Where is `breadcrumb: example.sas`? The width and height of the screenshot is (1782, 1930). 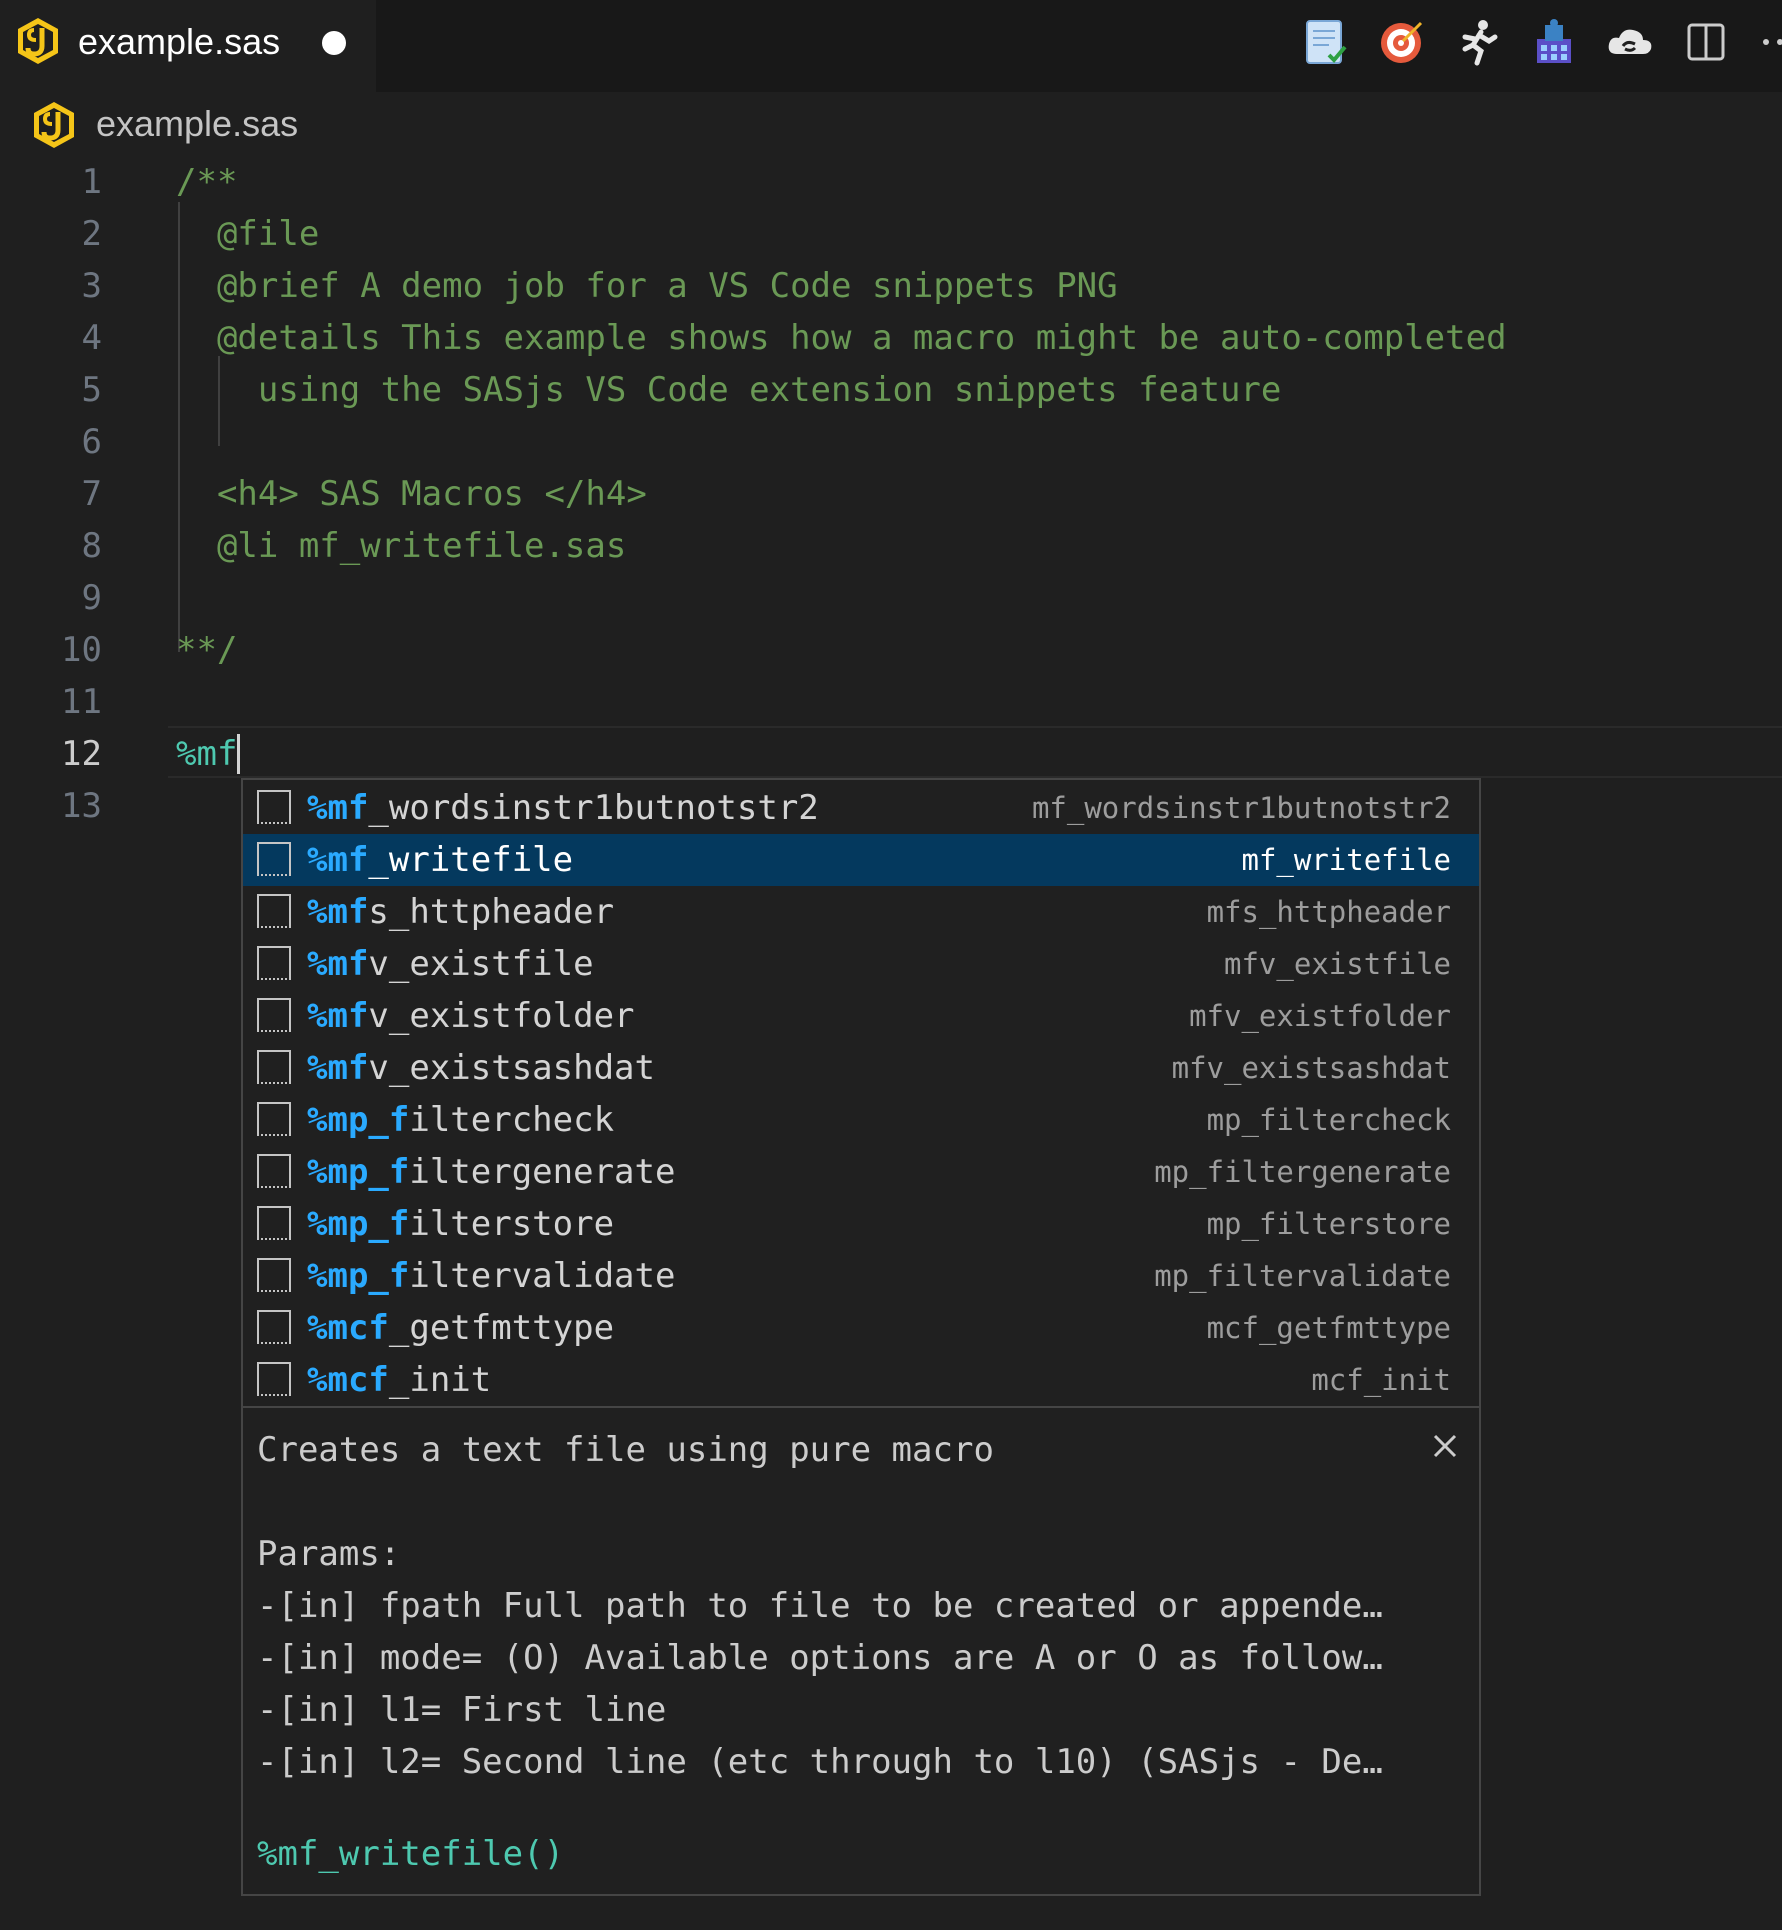 breadcrumb: example.sas is located at coordinates (891, 124).